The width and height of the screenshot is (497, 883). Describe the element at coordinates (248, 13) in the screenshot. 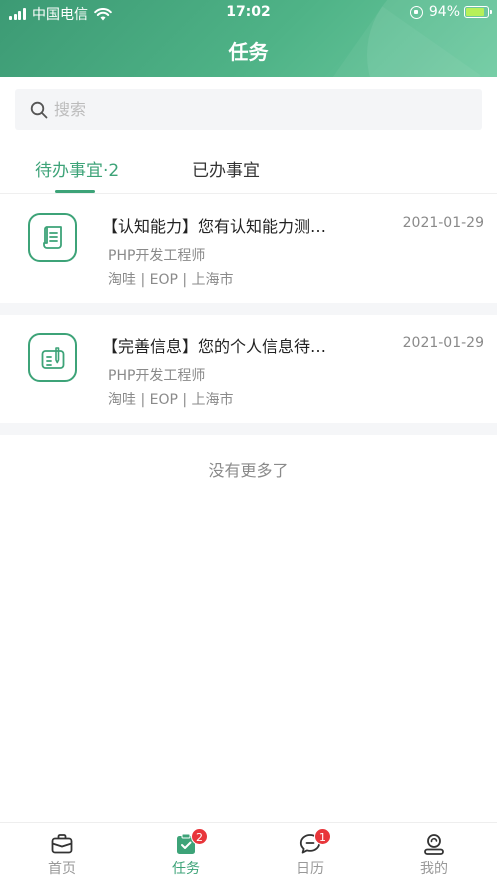

I see `status-bar: 中国电信 17:02 94%` at that location.